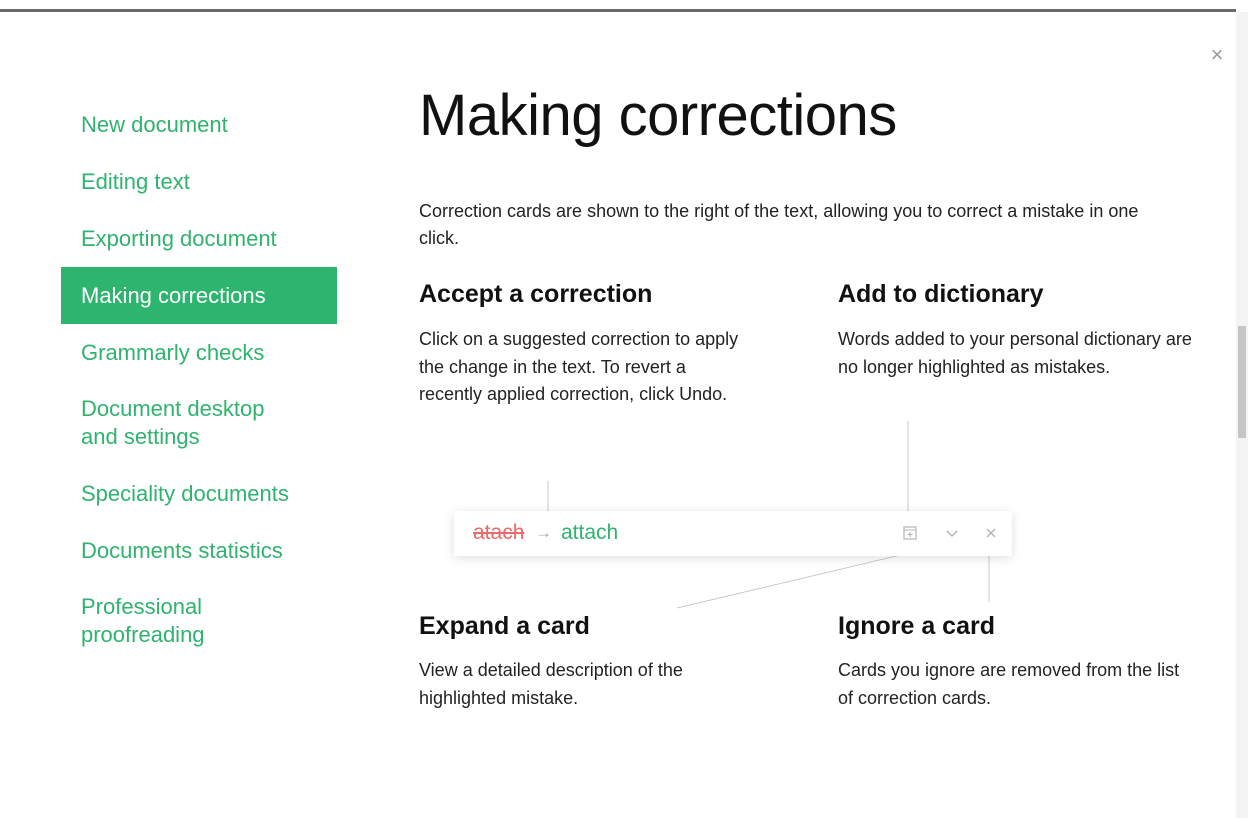  I want to click on expand-card-heading: Expand a card, so click(504, 626).